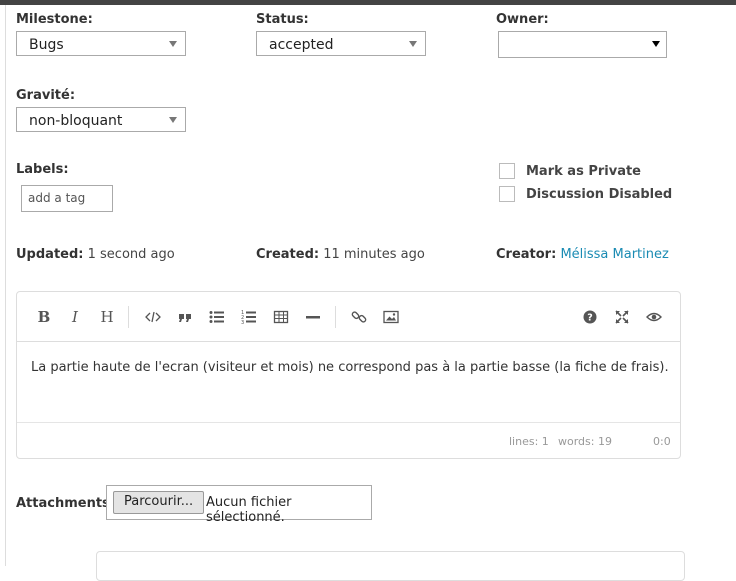 The image size is (736, 581). I want to click on word-count: words: 19, so click(585, 441).